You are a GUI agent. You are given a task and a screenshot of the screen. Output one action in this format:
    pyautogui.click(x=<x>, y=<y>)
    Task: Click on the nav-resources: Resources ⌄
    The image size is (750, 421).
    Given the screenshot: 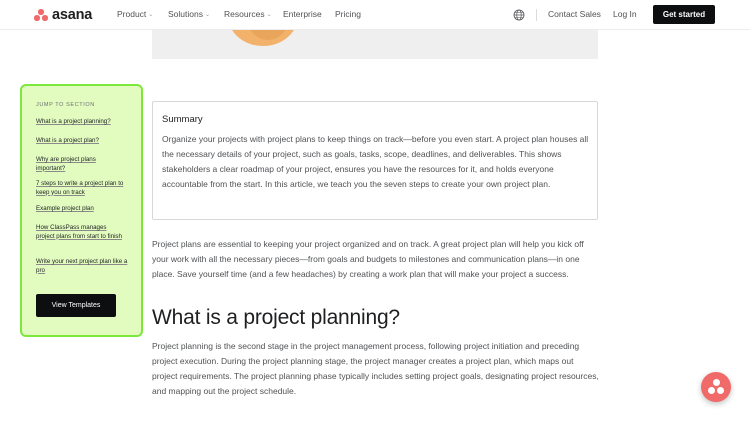 What is the action you would take?
    pyautogui.click(x=248, y=14)
    